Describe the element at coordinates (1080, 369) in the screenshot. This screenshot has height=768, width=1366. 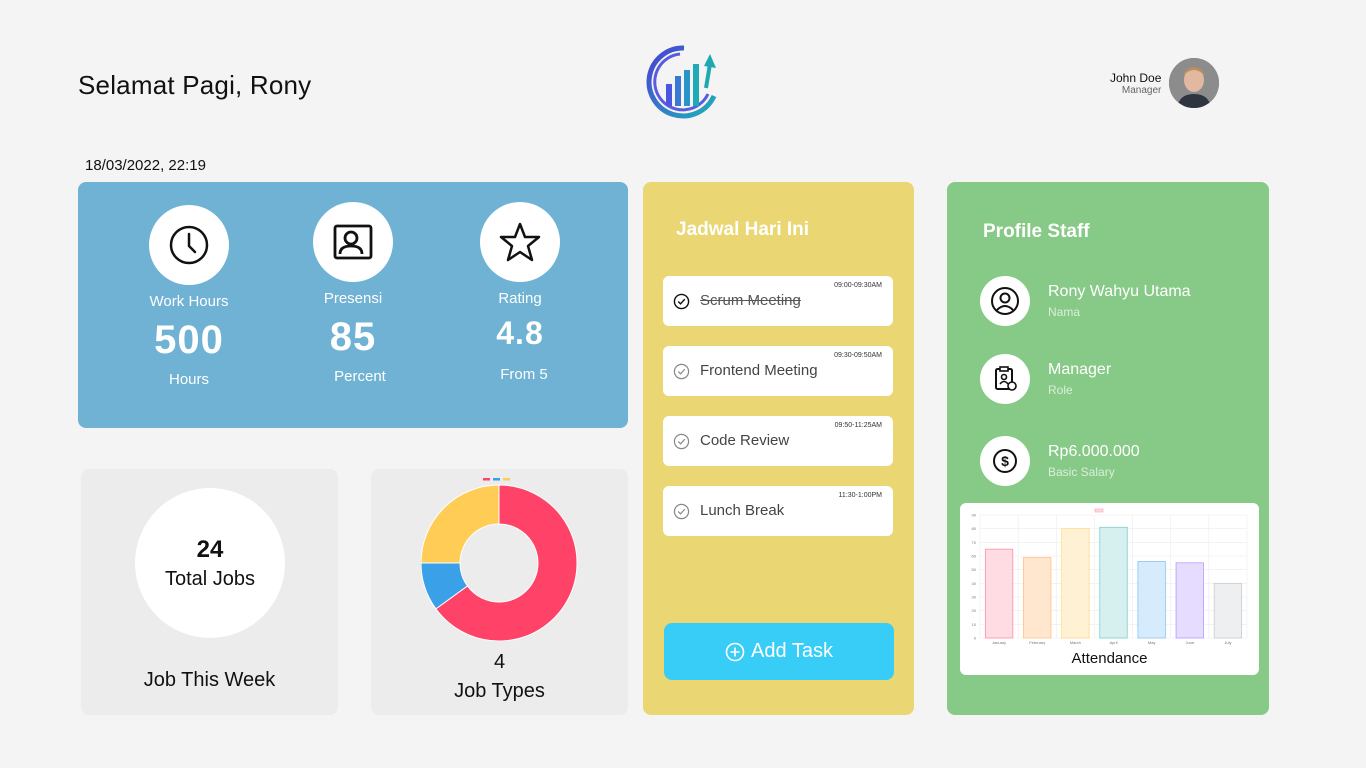
I see `profile-role: Manager` at that location.